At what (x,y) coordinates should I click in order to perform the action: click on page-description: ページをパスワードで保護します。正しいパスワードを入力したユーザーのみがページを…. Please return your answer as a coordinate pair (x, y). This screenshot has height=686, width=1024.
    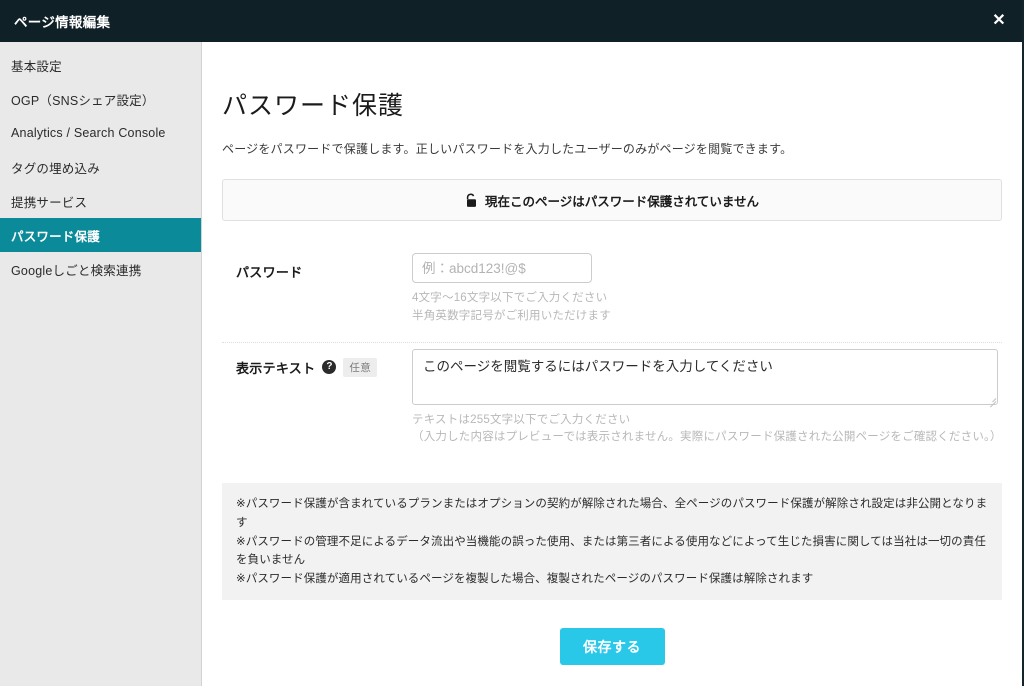
    Looking at the image, I should click on (507, 149).